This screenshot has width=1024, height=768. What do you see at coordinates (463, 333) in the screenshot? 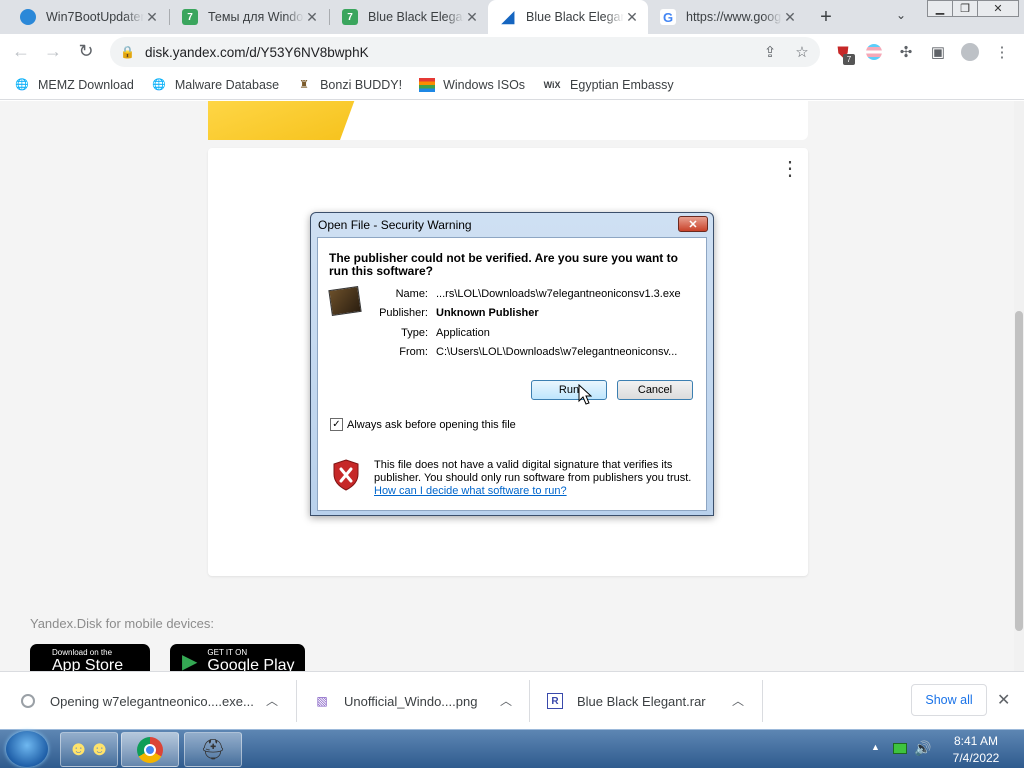
I see `info-value: Application` at bounding box center [463, 333].